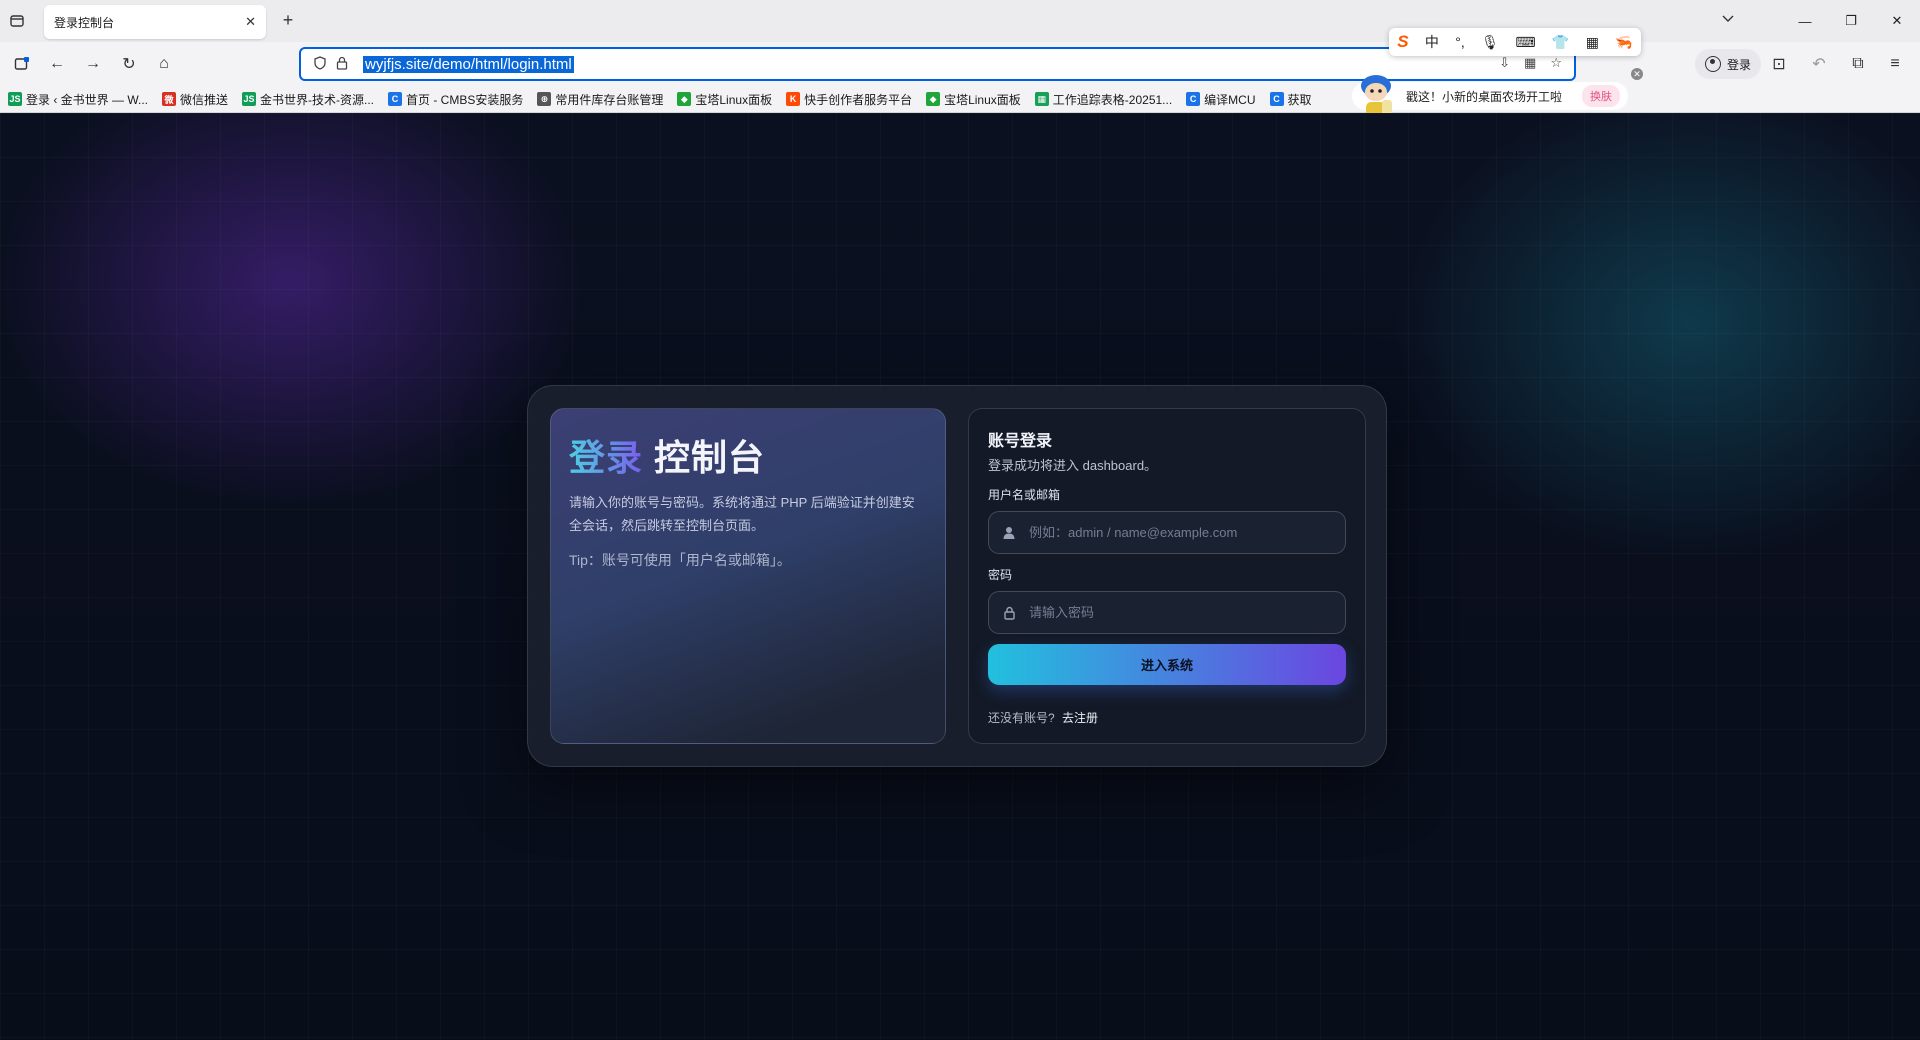 This screenshot has width=1920, height=1040. What do you see at coordinates (1504, 63) in the screenshot?
I see `download-icon: ⇩` at bounding box center [1504, 63].